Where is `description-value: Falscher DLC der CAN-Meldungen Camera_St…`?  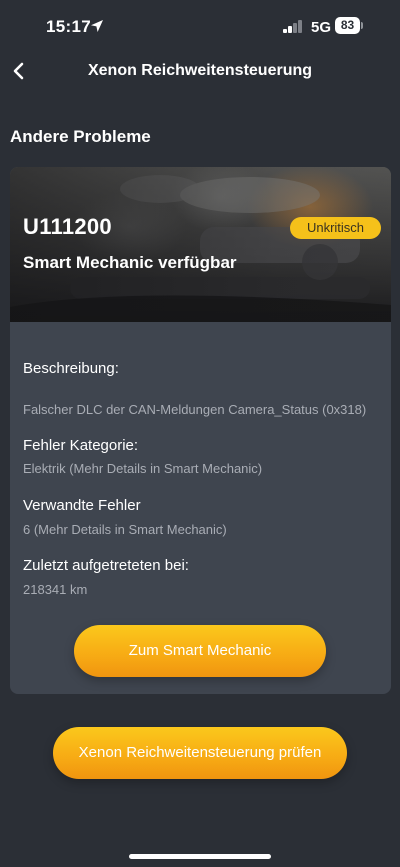
description-value: Falscher DLC der CAN-Meldungen Camera_St… is located at coordinates (195, 409).